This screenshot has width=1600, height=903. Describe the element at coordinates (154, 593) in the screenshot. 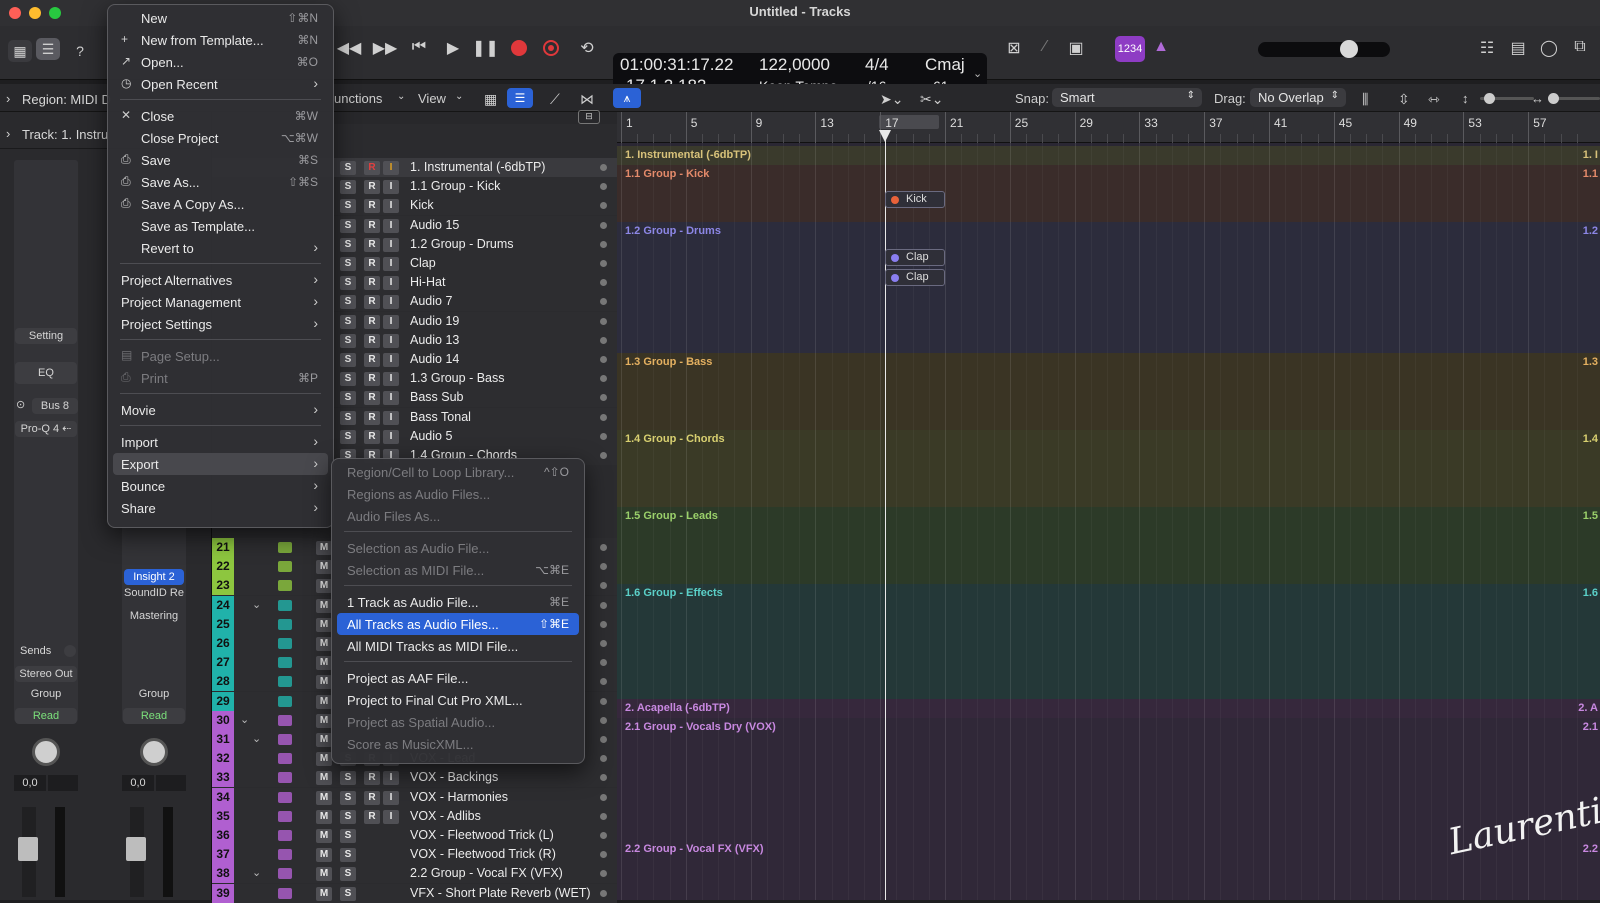

I see `soundid-plugin-slot: SoundID Re` at that location.